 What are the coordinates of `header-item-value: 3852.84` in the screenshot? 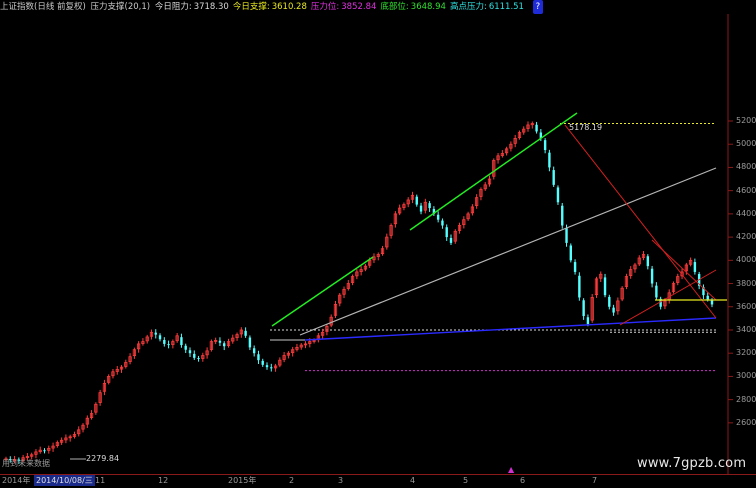 It's located at (359, 7).